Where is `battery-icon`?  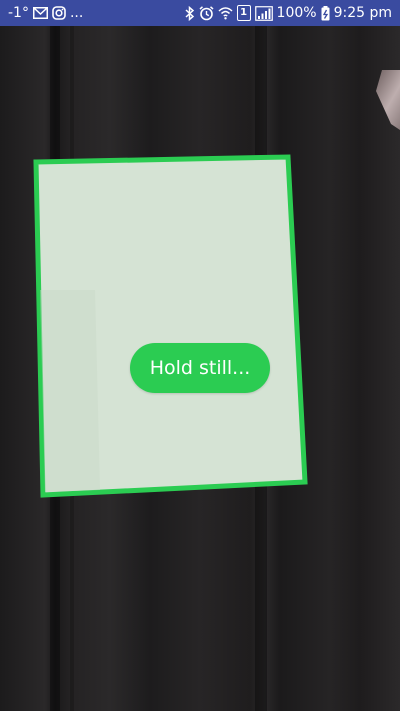
battery-icon is located at coordinates (325, 13).